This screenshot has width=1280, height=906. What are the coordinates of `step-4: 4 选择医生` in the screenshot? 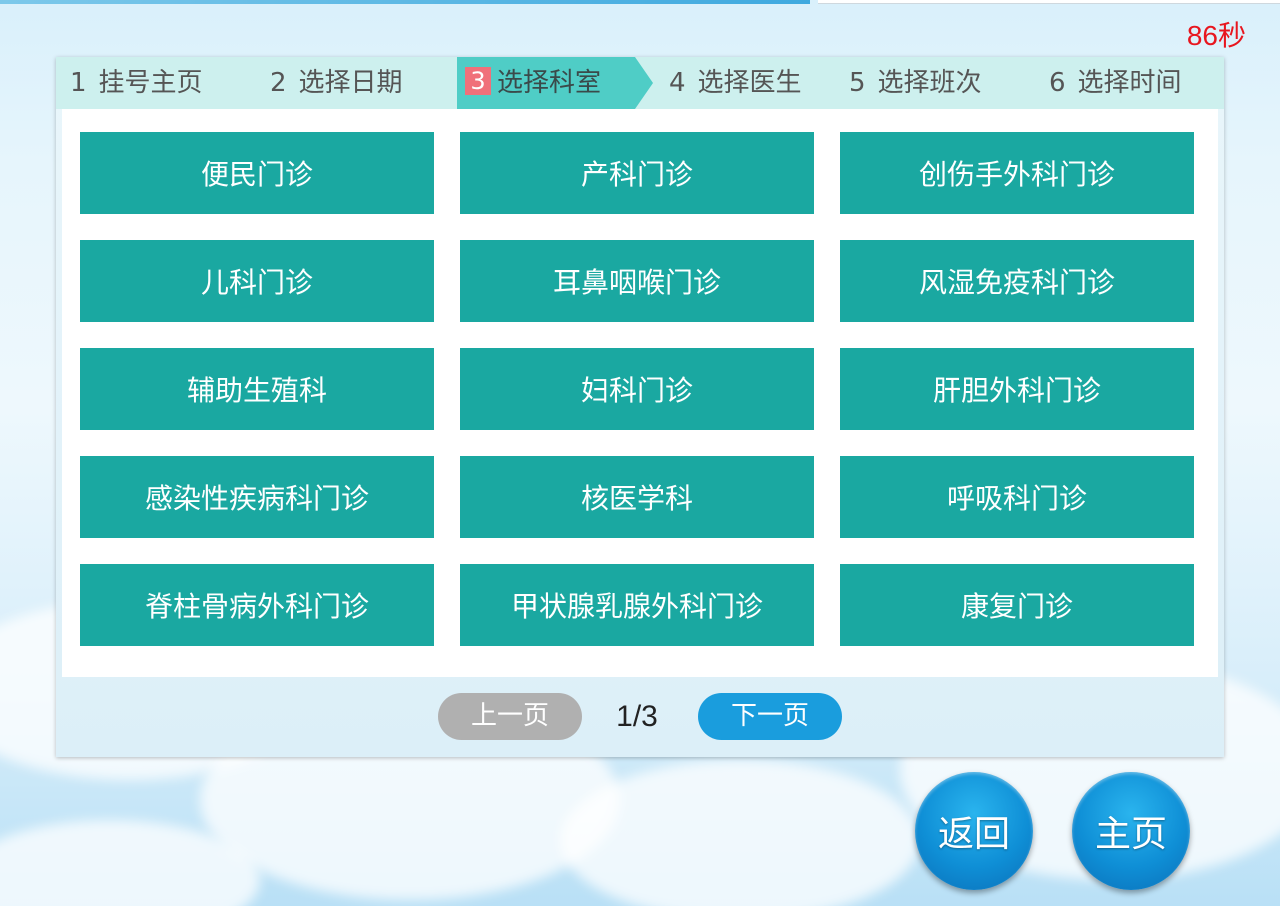 It's located at (735, 83).